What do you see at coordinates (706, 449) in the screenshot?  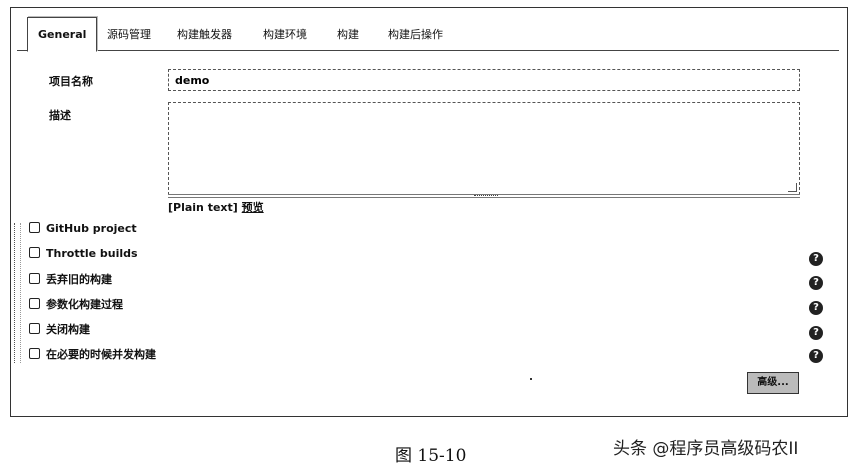 I see `watermark: 头条 @程序员高级码农II` at bounding box center [706, 449].